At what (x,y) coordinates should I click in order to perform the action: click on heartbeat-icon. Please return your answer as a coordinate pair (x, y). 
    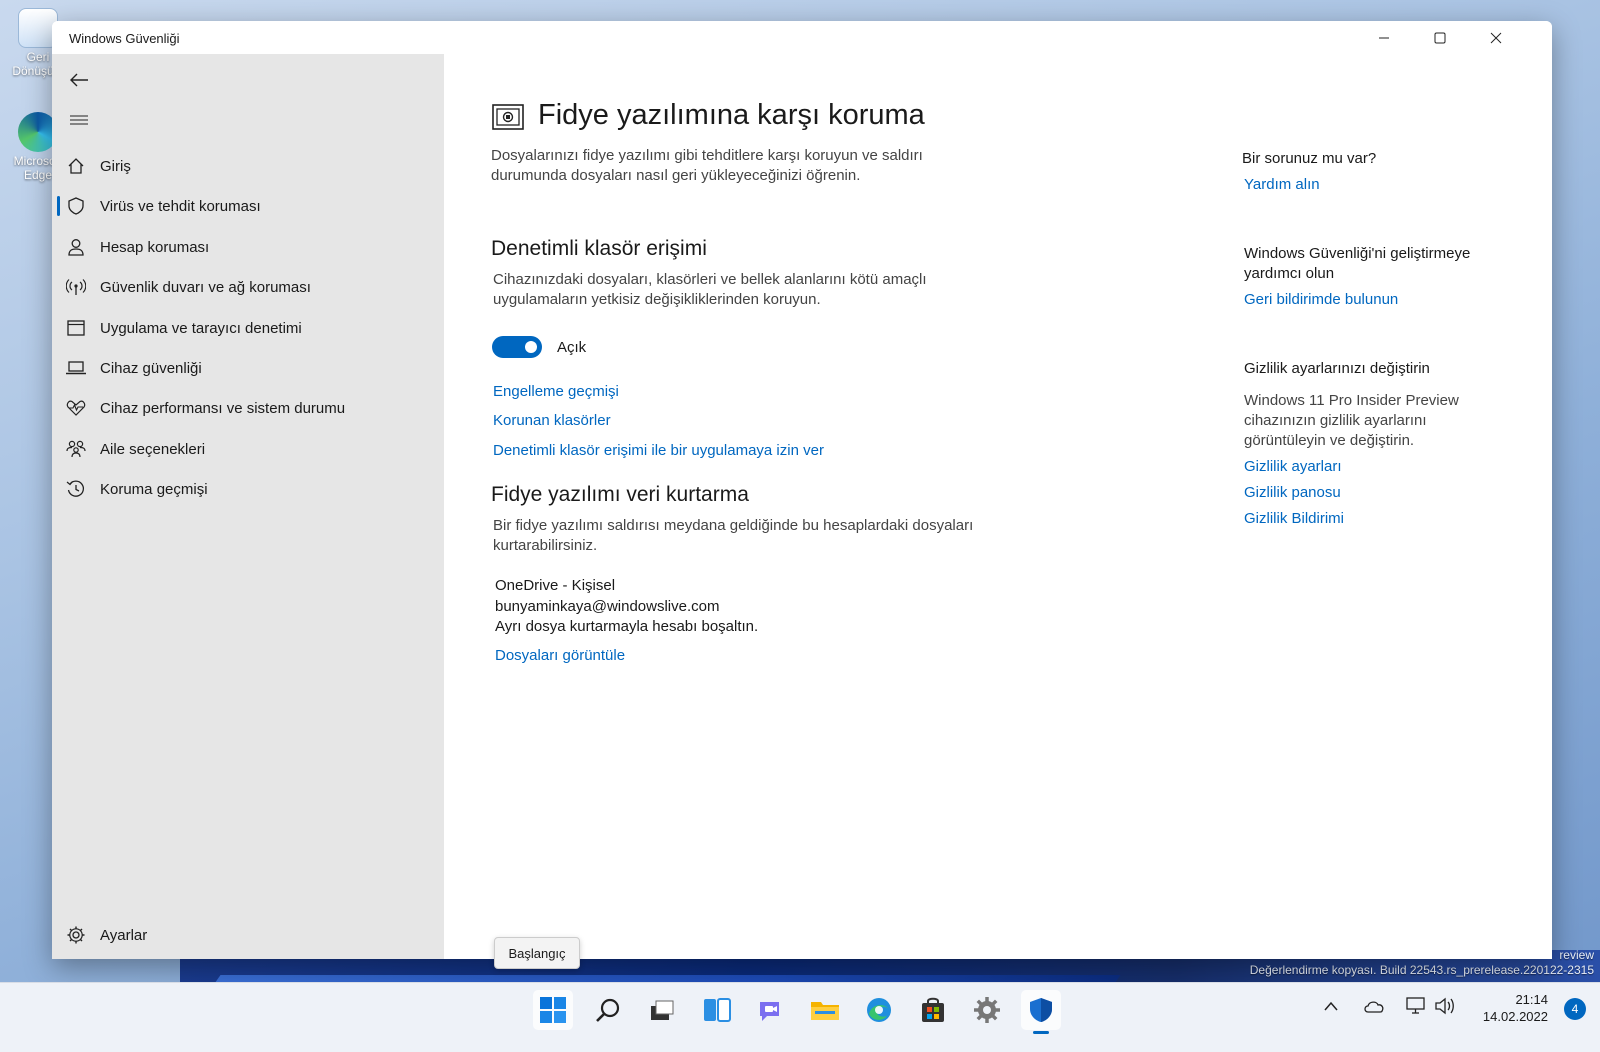
    Looking at the image, I should click on (76, 408).